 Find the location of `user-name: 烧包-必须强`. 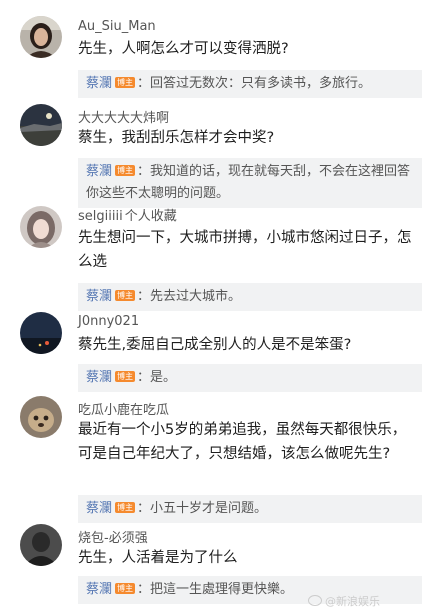

user-name: 烧包-必须强 is located at coordinates (113, 536).